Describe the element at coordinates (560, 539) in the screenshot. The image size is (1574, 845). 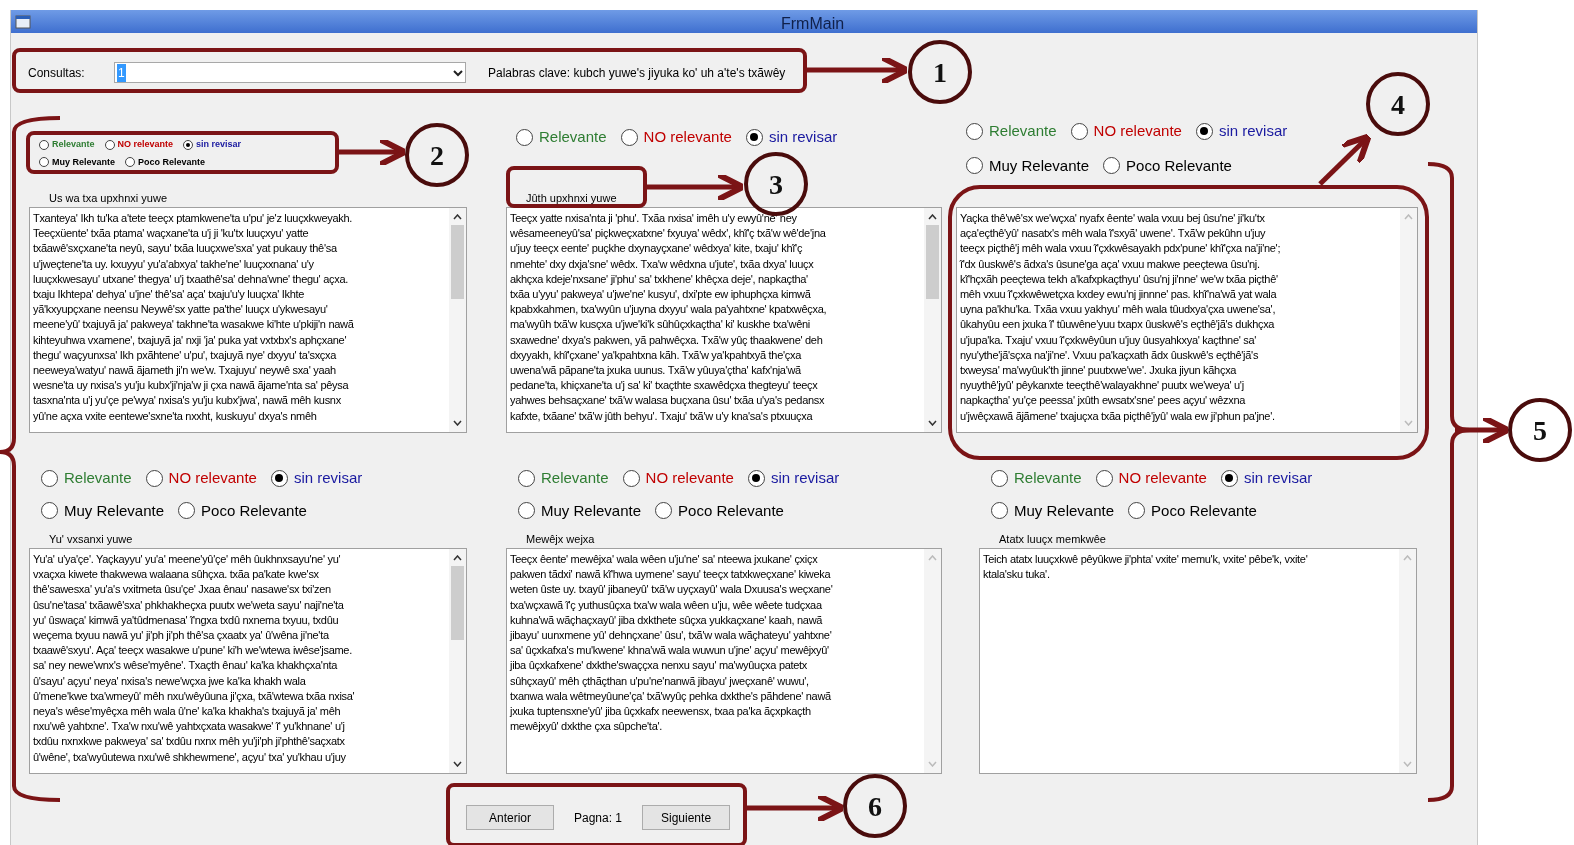
I see `field-label: Mewêjx wejxa` at that location.